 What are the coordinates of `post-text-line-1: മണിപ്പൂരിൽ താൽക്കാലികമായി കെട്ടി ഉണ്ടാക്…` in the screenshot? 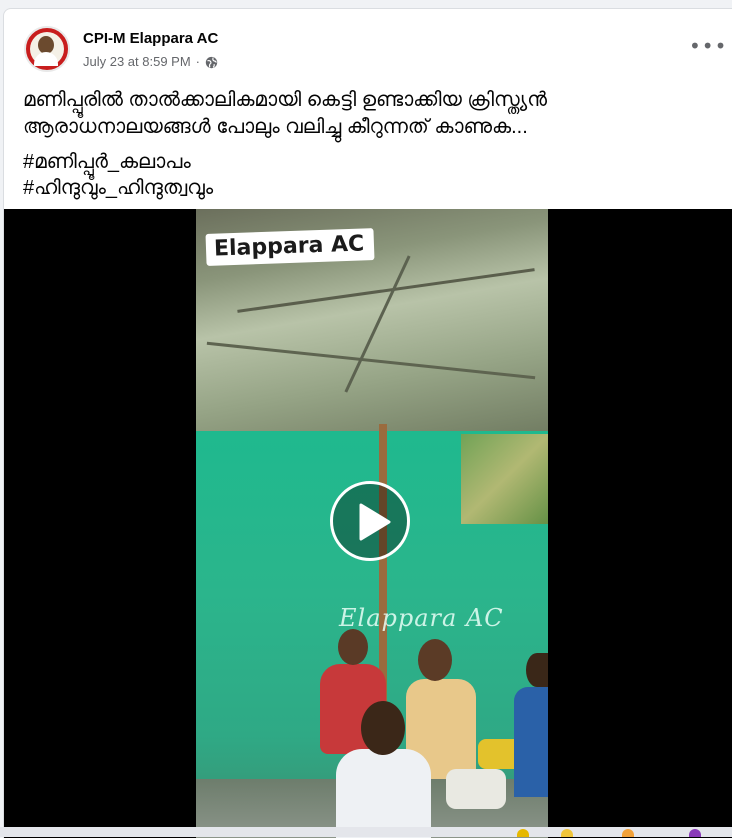 It's located at (285, 100).